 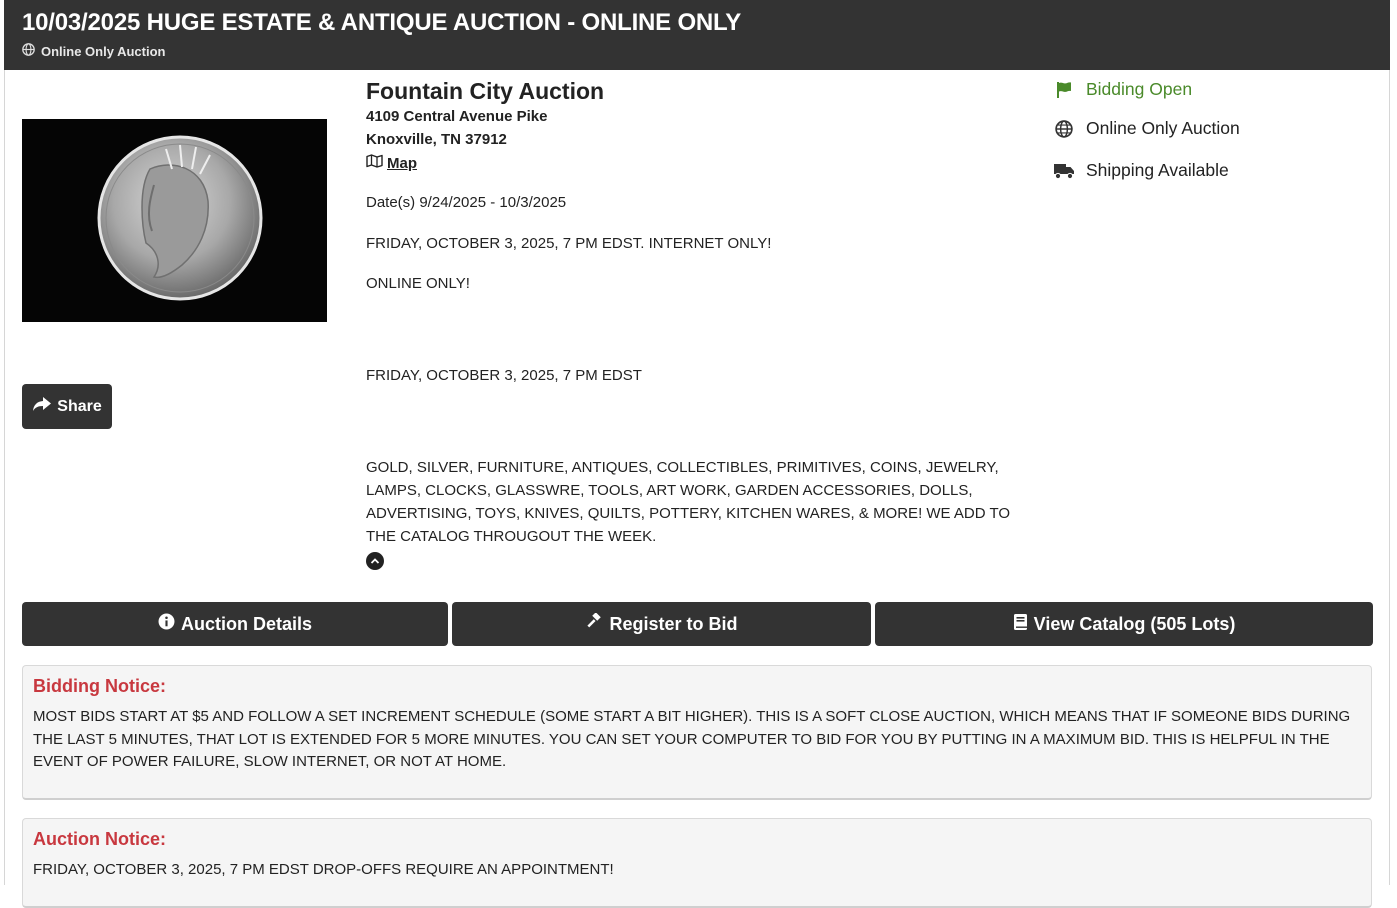 I want to click on bidding-status-label: Bidding Open, so click(x=1139, y=89).